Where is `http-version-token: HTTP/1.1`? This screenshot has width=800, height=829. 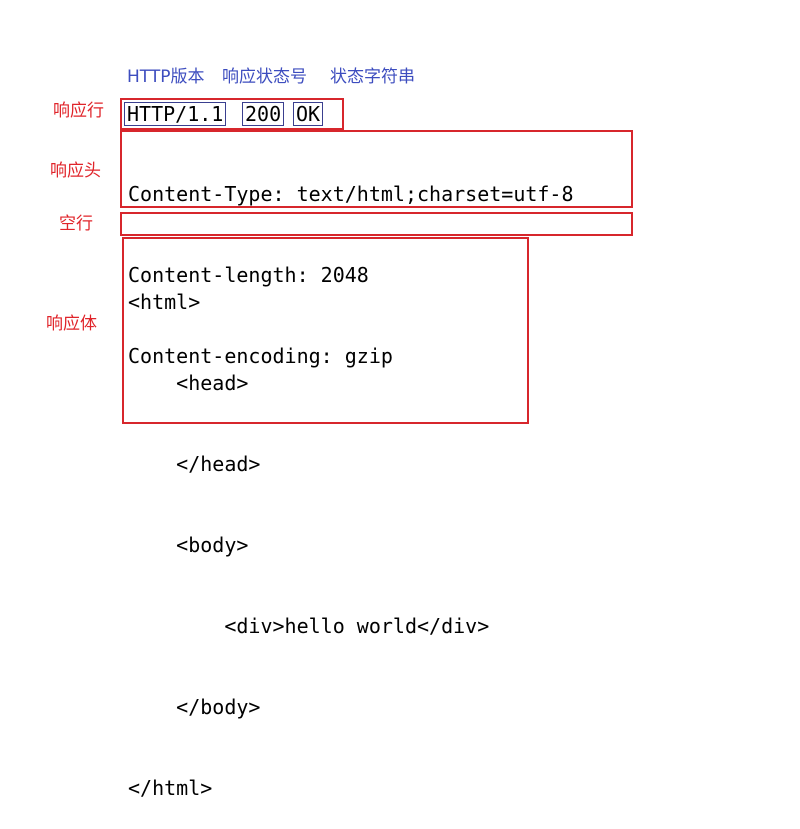 http-version-token: HTTP/1.1 is located at coordinates (175, 114).